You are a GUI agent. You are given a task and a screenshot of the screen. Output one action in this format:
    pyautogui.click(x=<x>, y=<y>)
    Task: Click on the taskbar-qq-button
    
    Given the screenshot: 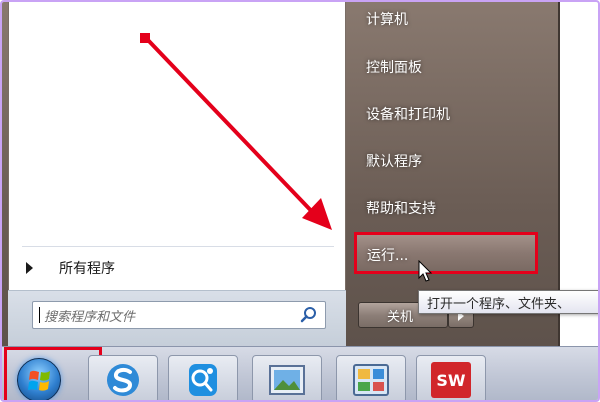 What is the action you would take?
    pyautogui.click(x=203, y=377)
    